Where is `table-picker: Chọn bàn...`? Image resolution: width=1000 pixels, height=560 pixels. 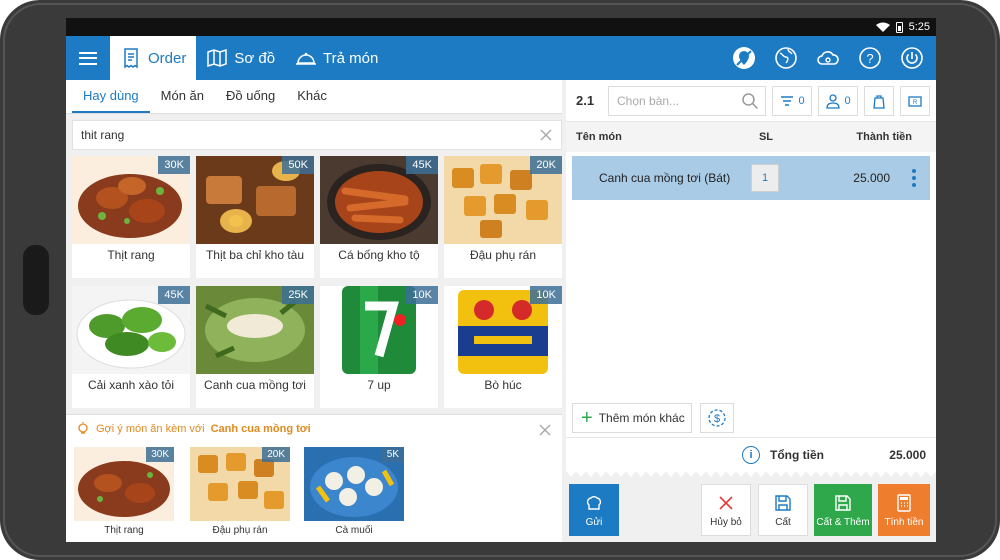
table-picker: Chọn bàn... is located at coordinates (687, 100).